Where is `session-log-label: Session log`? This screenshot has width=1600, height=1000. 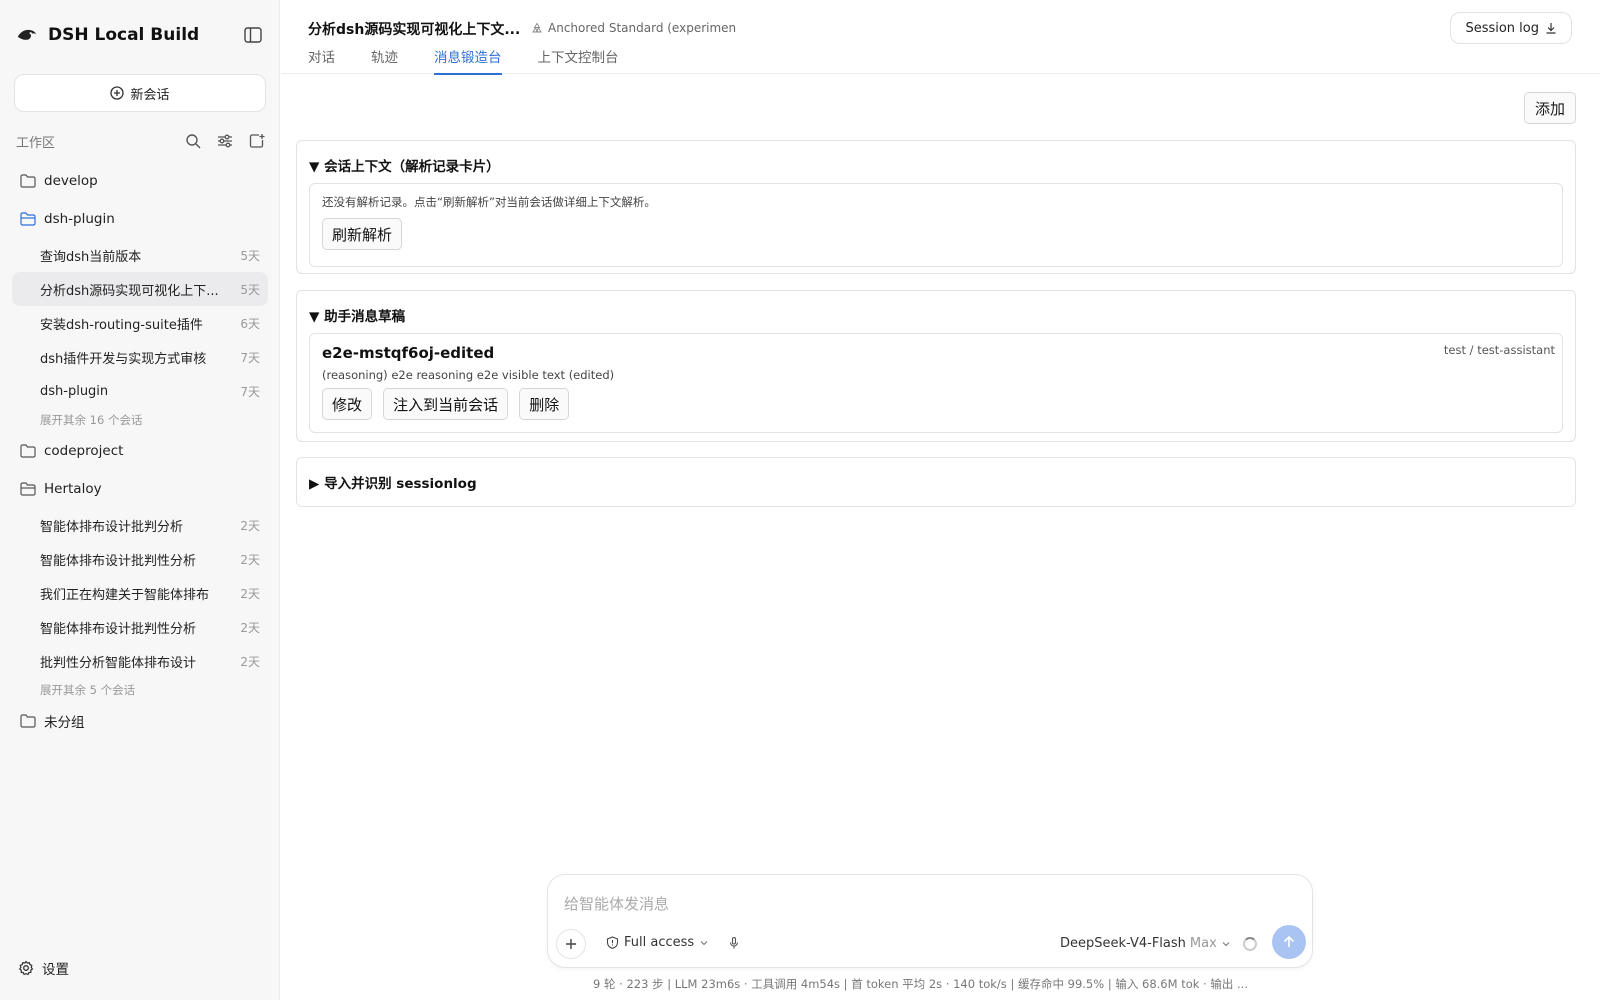 session-log-label: Session log is located at coordinates (1502, 28).